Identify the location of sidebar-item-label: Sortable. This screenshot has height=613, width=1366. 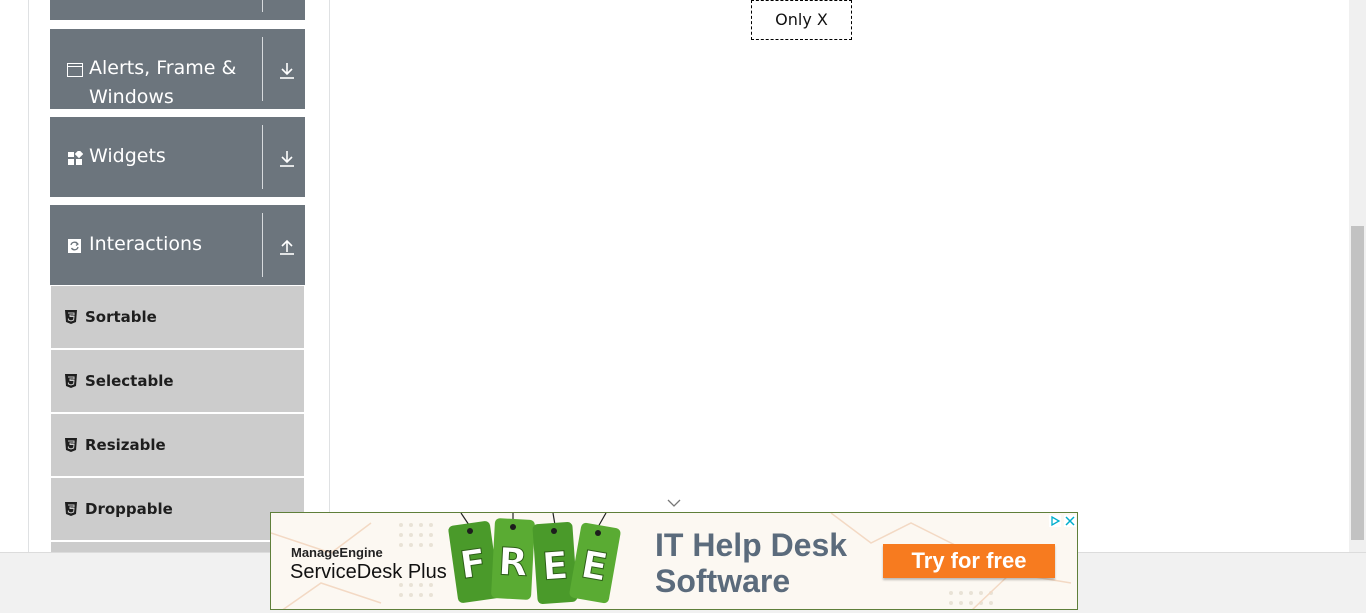
(121, 317).